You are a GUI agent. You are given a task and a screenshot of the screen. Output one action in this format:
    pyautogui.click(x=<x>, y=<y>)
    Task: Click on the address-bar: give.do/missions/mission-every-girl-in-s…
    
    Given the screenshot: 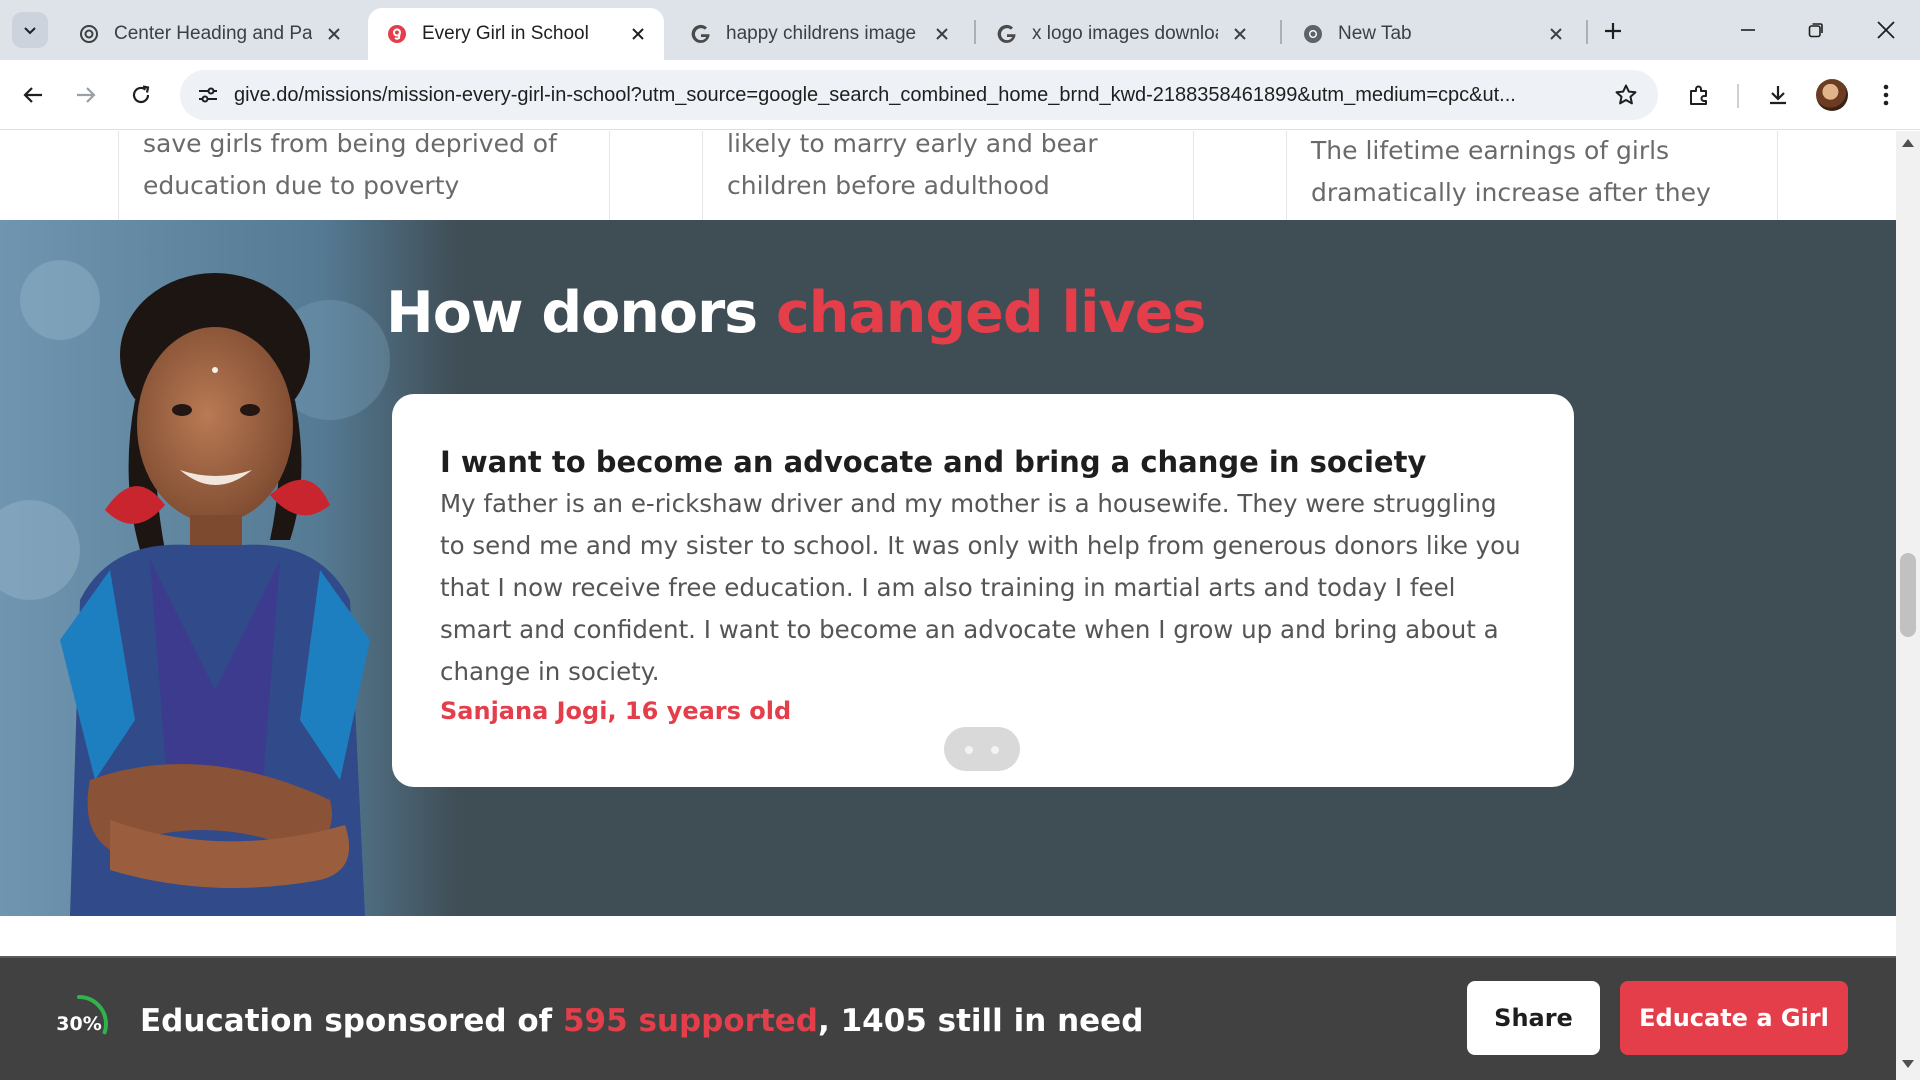 What is the action you would take?
    pyautogui.click(x=919, y=95)
    